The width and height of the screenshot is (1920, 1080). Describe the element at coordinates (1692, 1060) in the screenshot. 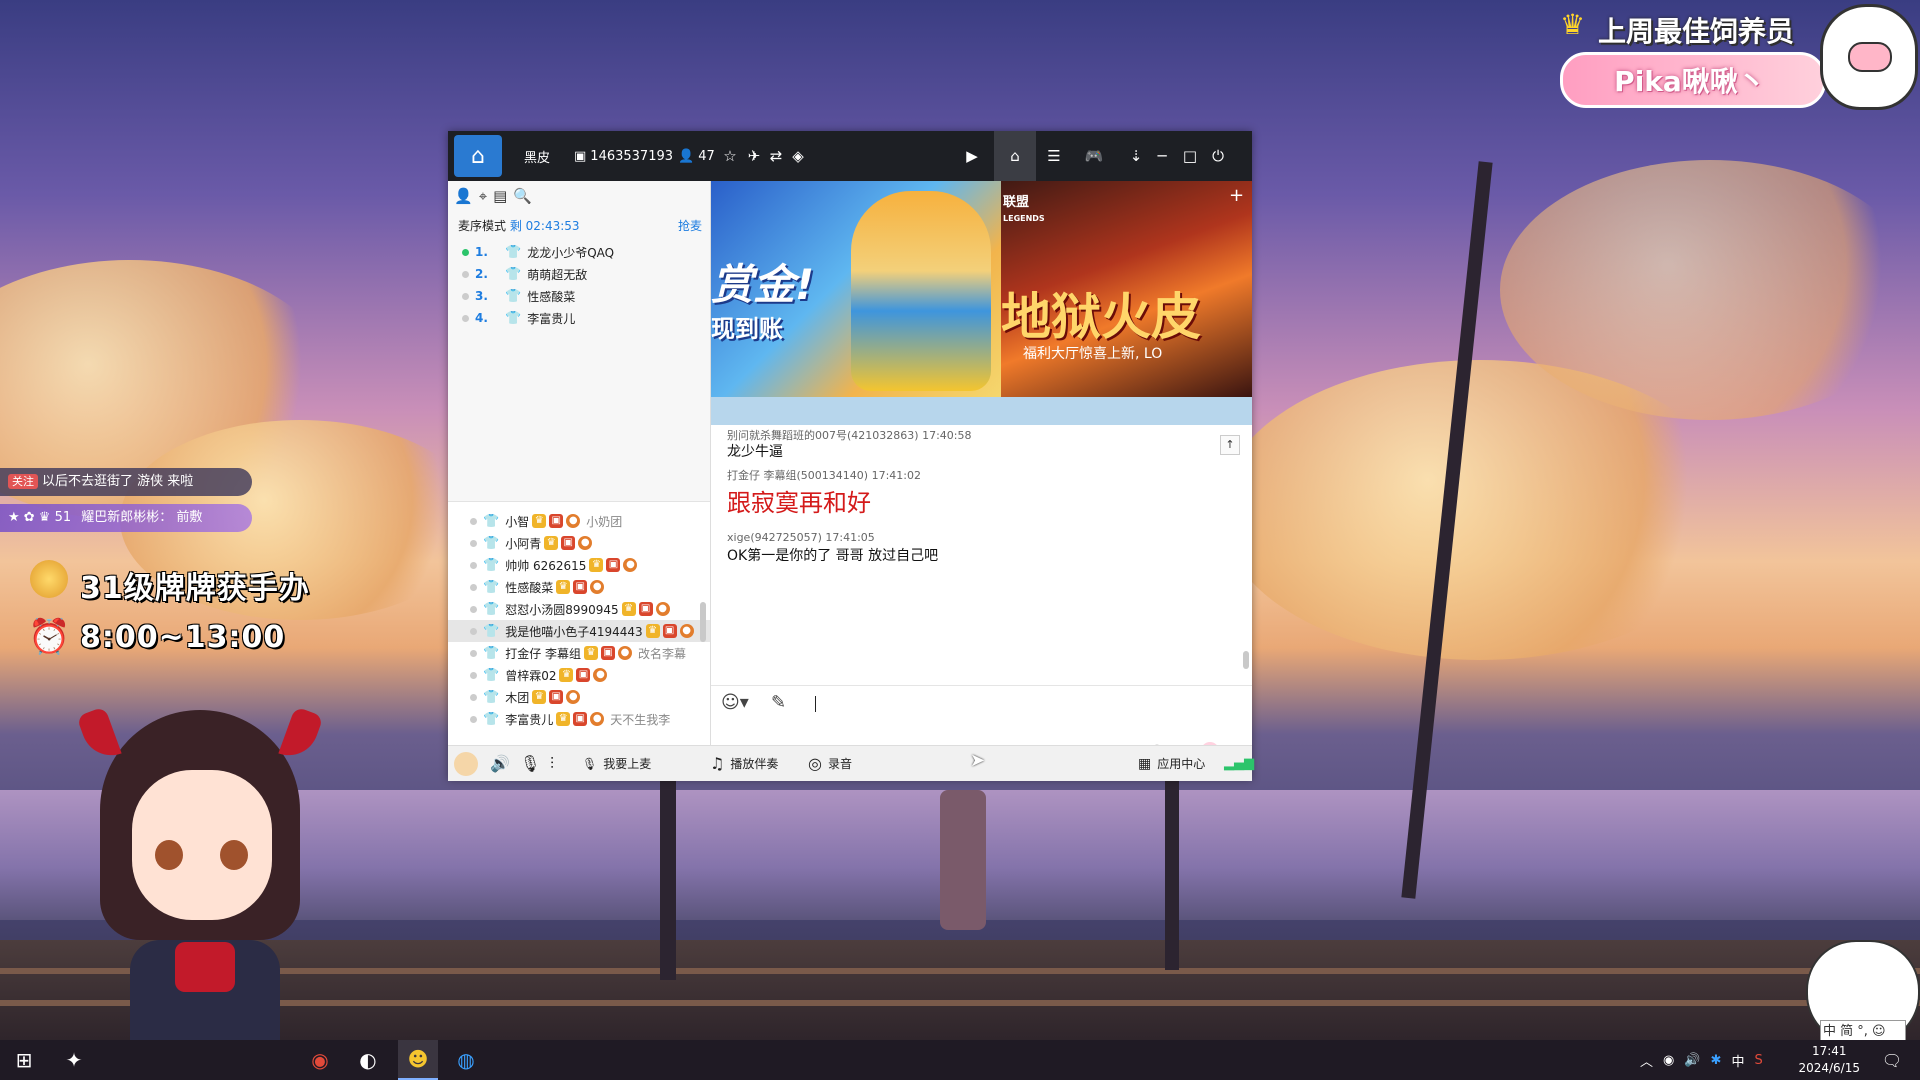

I see `volume-icon: 🔊` at that location.